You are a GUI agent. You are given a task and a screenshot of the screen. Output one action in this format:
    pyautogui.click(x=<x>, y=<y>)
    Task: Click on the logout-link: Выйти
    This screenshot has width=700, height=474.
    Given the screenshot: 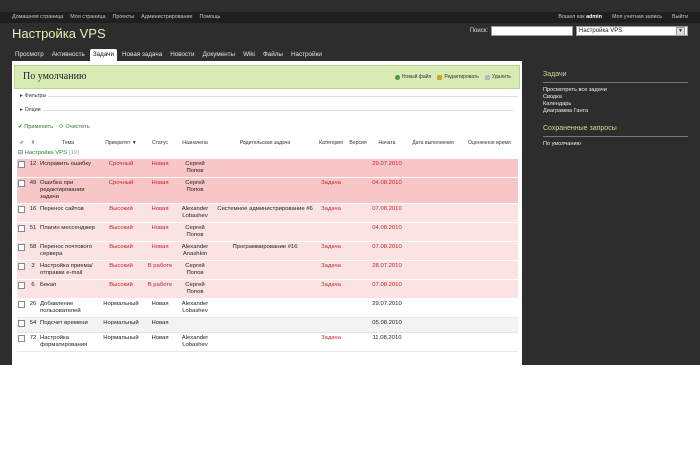 What is the action you would take?
    pyautogui.click(x=680, y=17)
    